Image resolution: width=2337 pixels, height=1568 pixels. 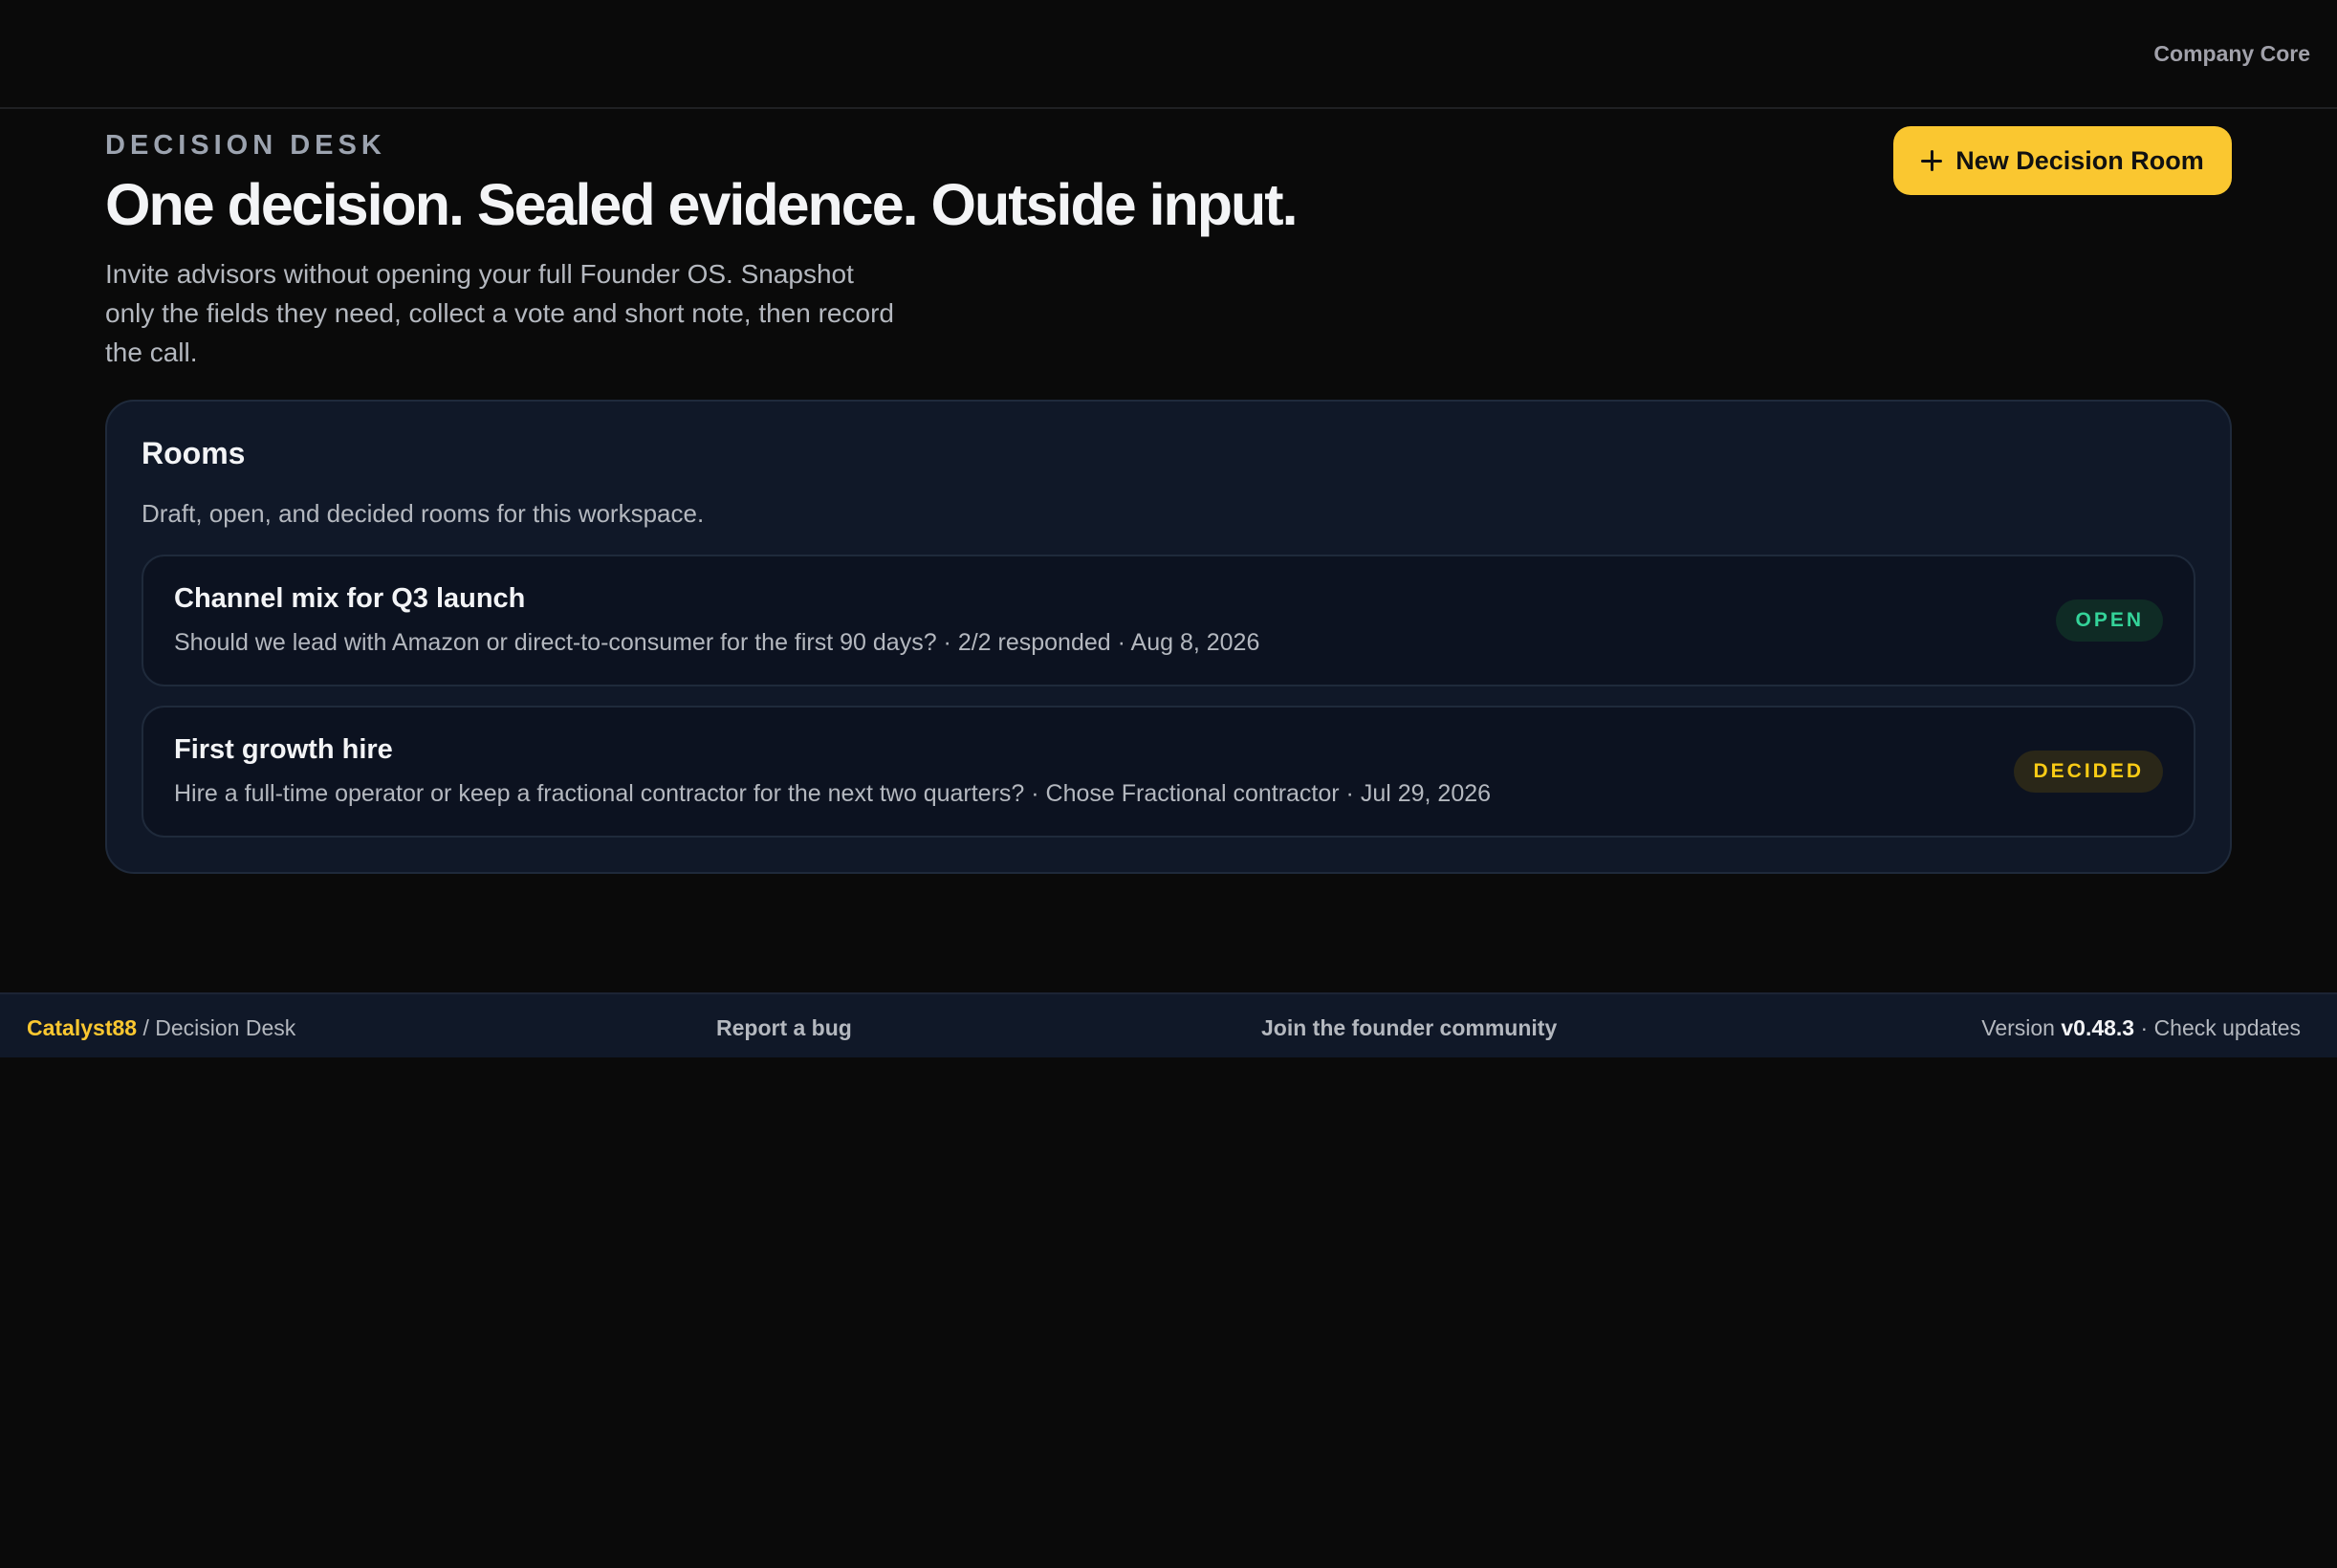 What do you see at coordinates (1168, 54) in the screenshot?
I see `top-bar: Company Core` at bounding box center [1168, 54].